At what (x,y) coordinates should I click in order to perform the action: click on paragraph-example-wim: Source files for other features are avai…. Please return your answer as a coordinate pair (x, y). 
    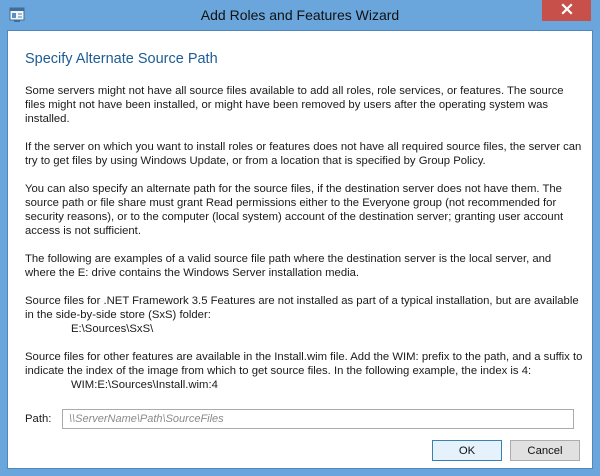
    Looking at the image, I should click on (304, 371).